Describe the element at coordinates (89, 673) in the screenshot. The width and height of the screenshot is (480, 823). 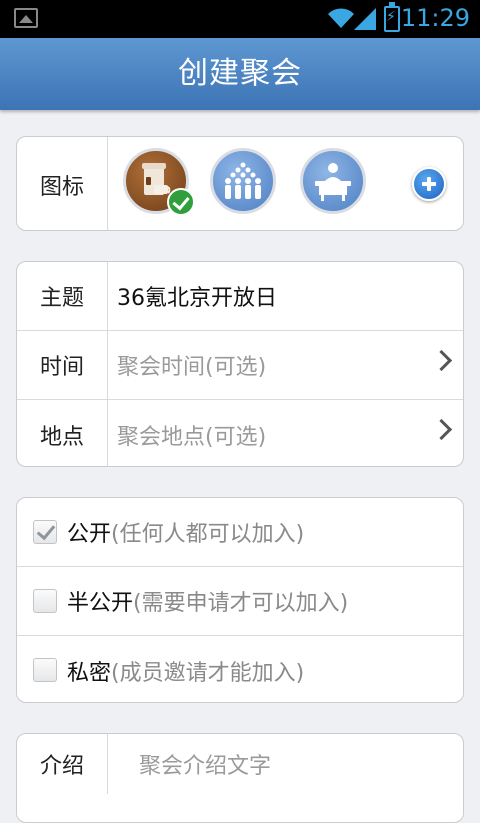
I see `privacy-option-label: 私密` at that location.